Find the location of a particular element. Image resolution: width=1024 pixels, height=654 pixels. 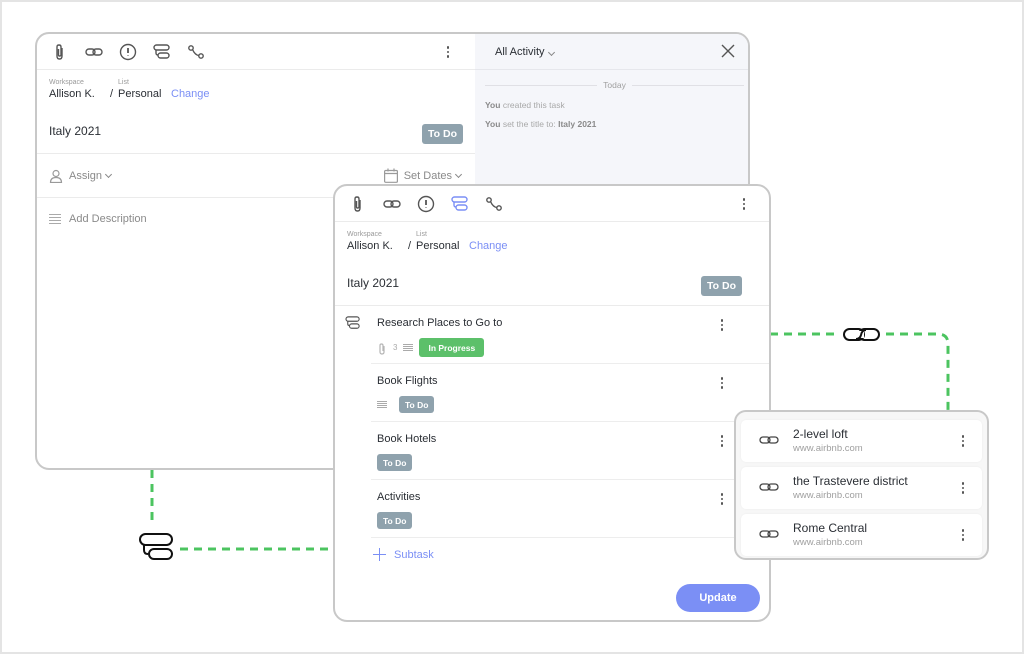

set-dates-dropdown: Set Dates is located at coordinates (423, 175).